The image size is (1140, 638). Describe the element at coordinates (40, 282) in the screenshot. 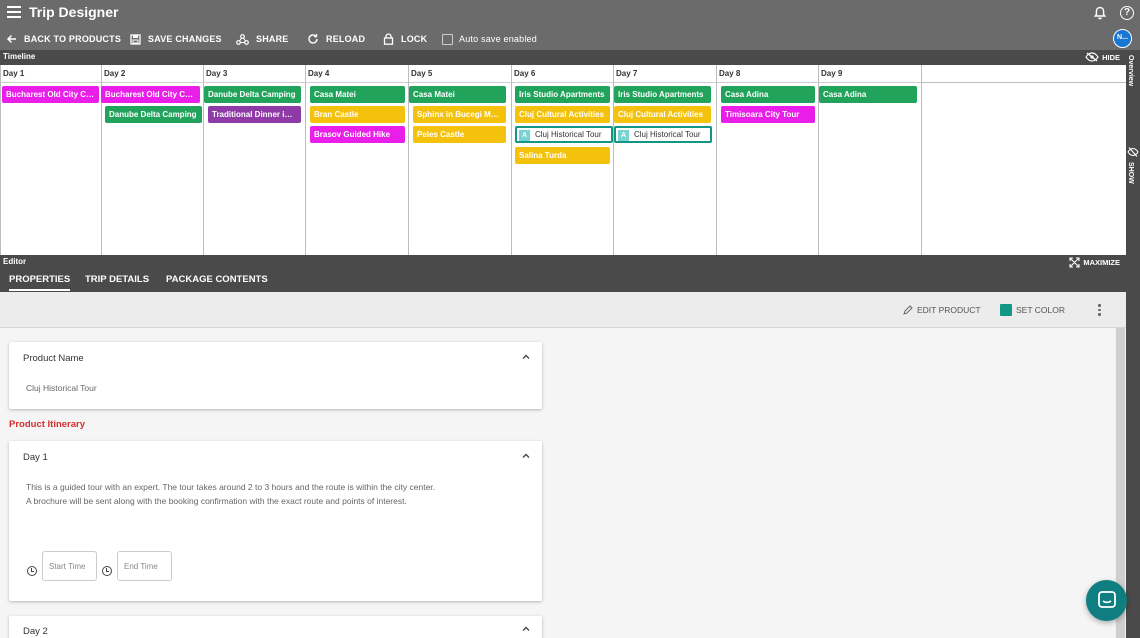

I see `tab-properties: PROPERTIES` at that location.